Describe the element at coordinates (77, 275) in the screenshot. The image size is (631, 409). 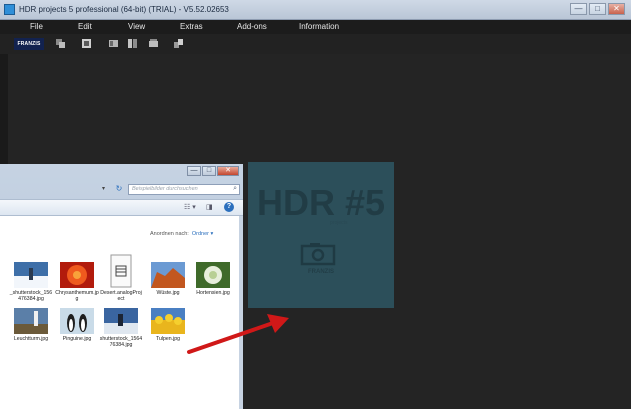
I see `flower-photo-icon` at that location.